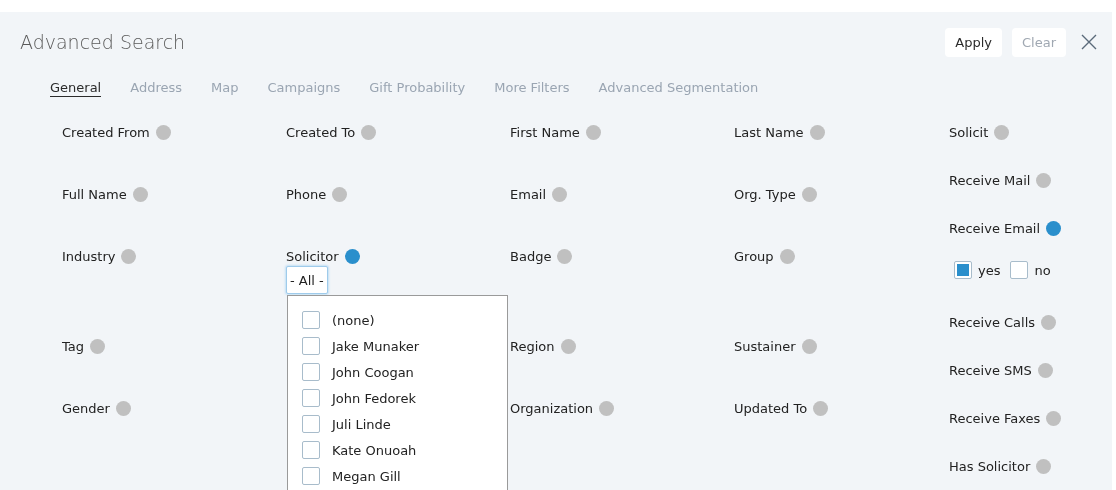 This screenshot has width=1116, height=490. Describe the element at coordinates (73, 346) in the screenshot. I see `filter-label: Tag` at that location.